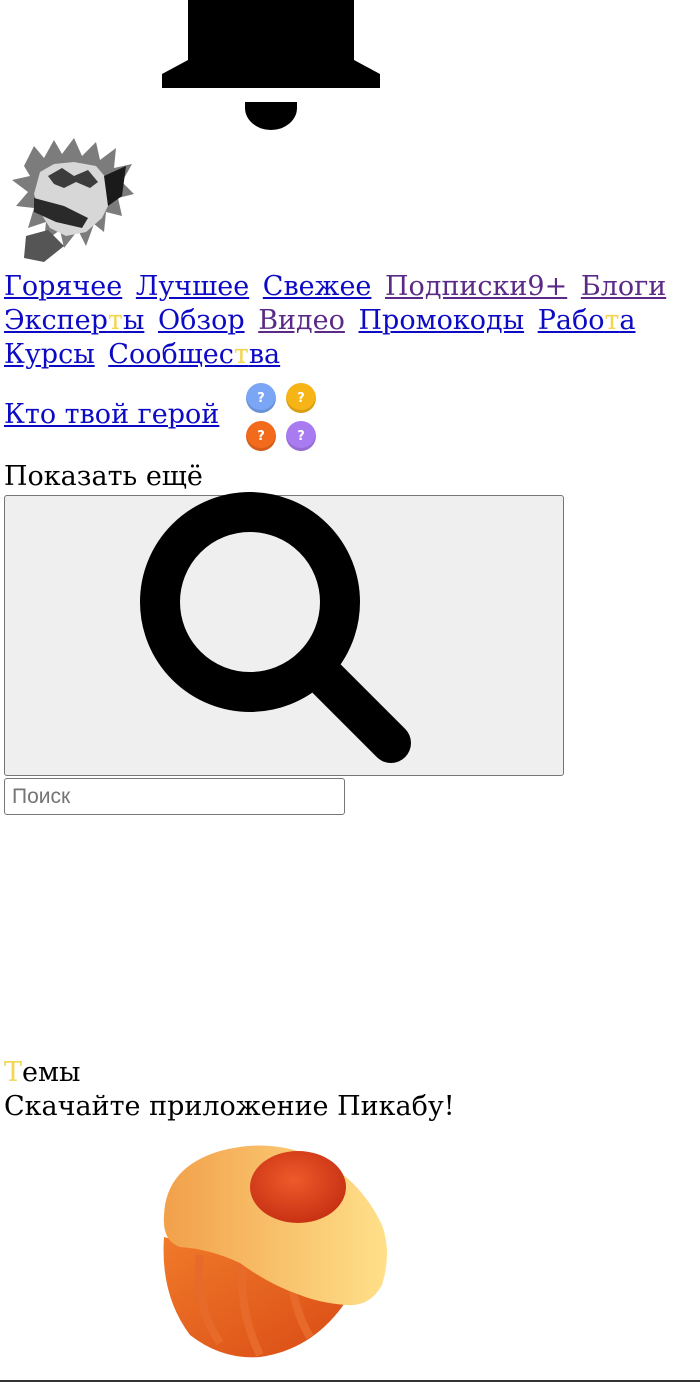 The height and width of the screenshot is (1382, 700). Describe the element at coordinates (133, 320) in the screenshot. I see `nav-experts-part-b: ы` at that location.